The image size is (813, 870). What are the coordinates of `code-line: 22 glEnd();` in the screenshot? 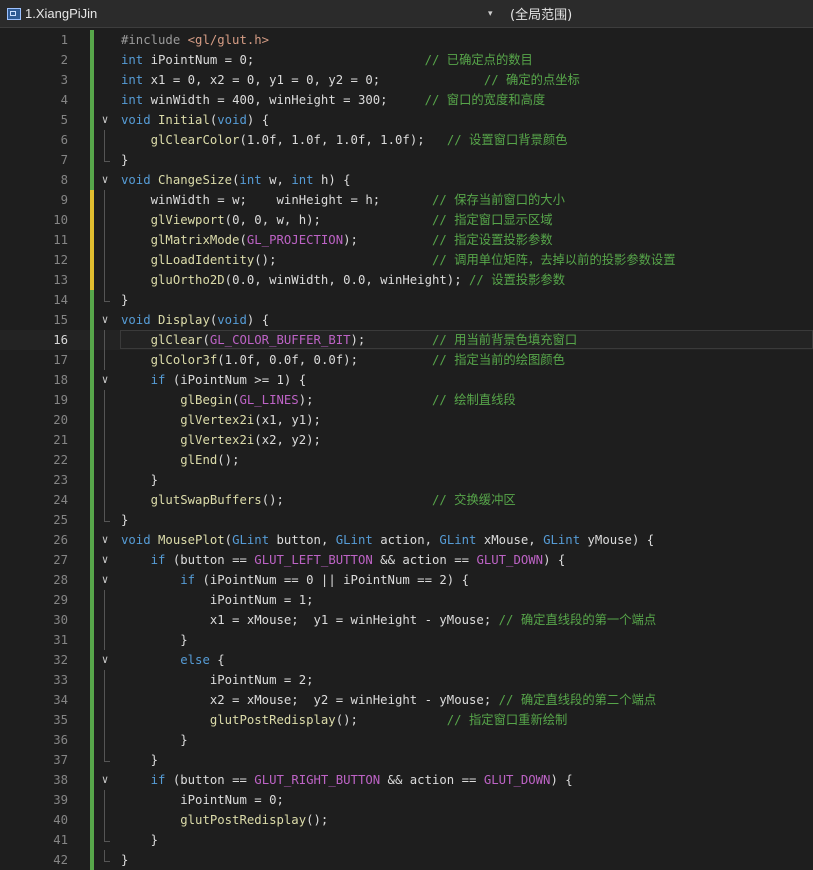 It's located at (406, 460).